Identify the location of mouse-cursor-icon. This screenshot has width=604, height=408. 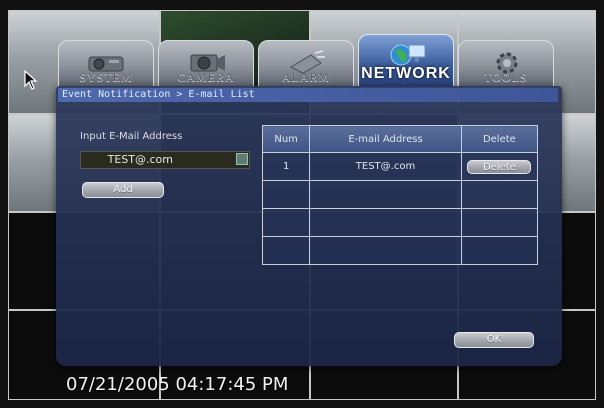
(31, 80).